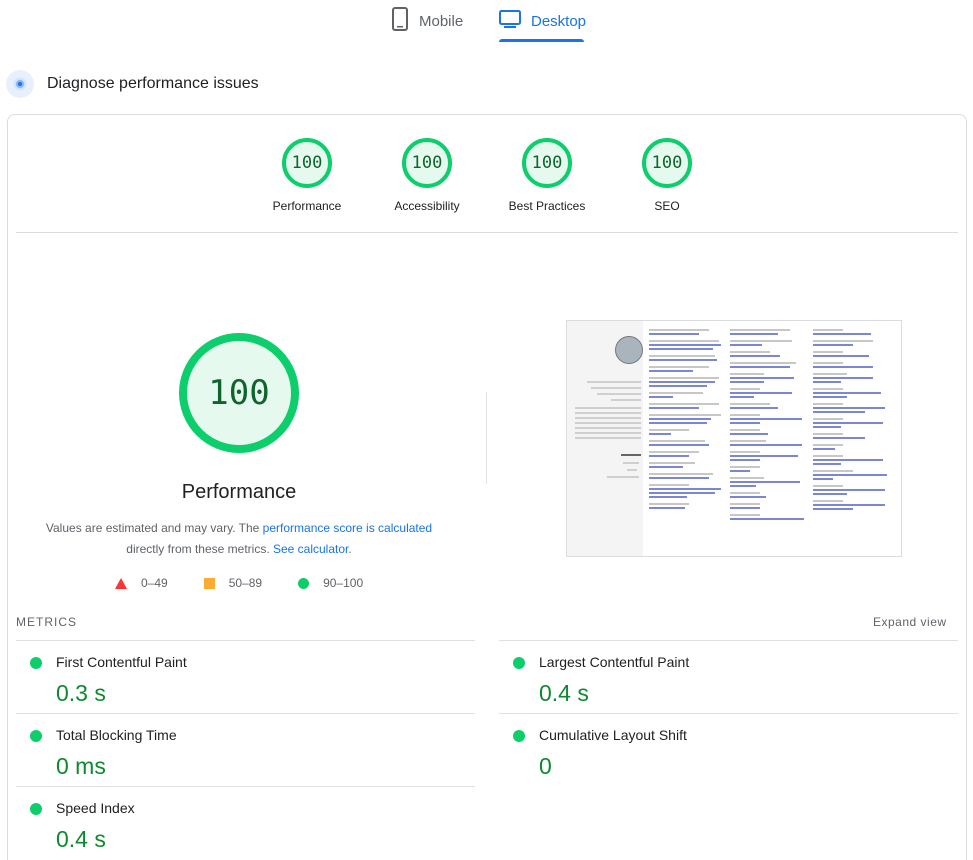 Image resolution: width=973 pixels, height=860 pixels. Describe the element at coordinates (343, 583) in the screenshot. I see `legend-pass-label: 90–100` at that location.